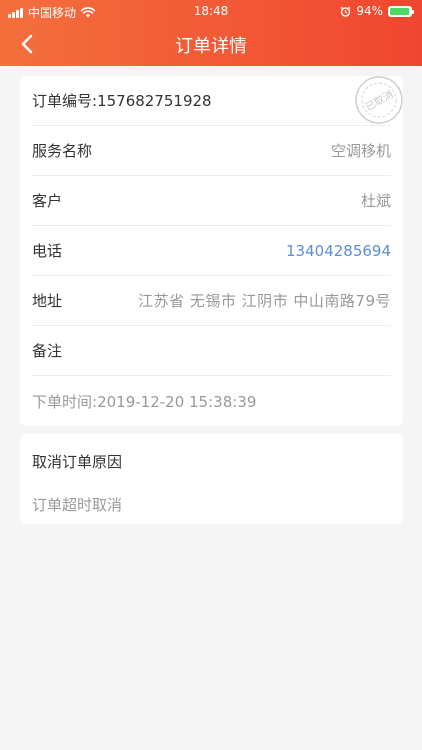 The image size is (422, 750). I want to click on customer-value: 杜斌, so click(375, 201).